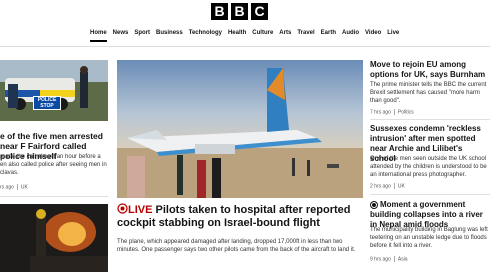 This screenshot has width=490, height=272. Describe the element at coordinates (54, 196) in the screenshot. I see `left-divider` at that location.